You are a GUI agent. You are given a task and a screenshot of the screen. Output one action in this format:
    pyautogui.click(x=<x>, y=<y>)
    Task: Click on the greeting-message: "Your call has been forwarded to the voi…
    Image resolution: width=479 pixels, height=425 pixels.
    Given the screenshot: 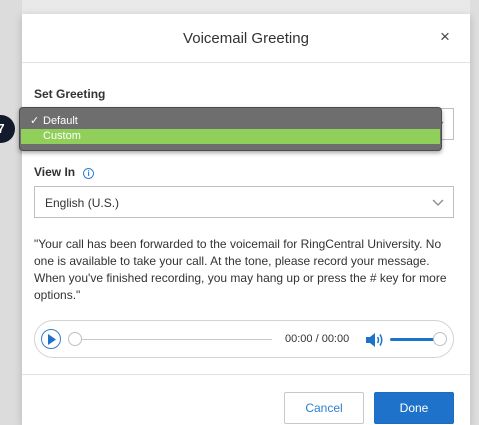 What is the action you would take?
    pyautogui.click(x=240, y=269)
    